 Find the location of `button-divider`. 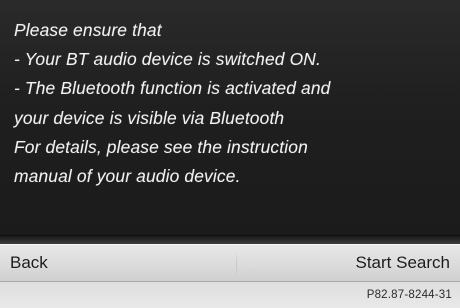

button-divider is located at coordinates (236, 264).